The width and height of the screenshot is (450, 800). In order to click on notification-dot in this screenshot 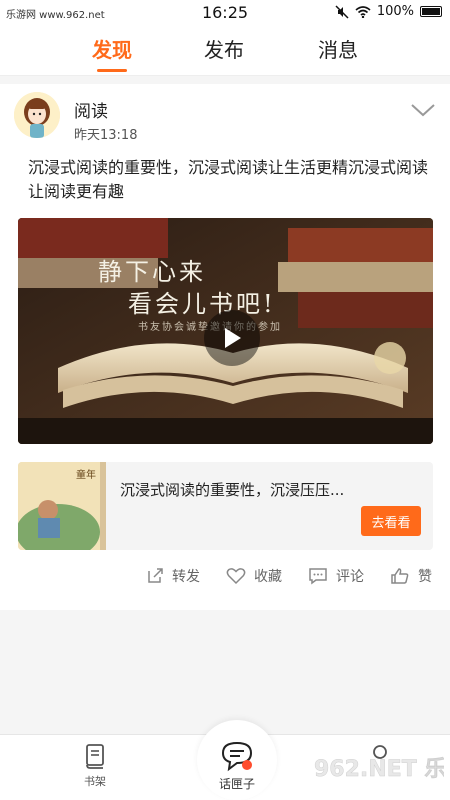, I will do `click(247, 765)`.